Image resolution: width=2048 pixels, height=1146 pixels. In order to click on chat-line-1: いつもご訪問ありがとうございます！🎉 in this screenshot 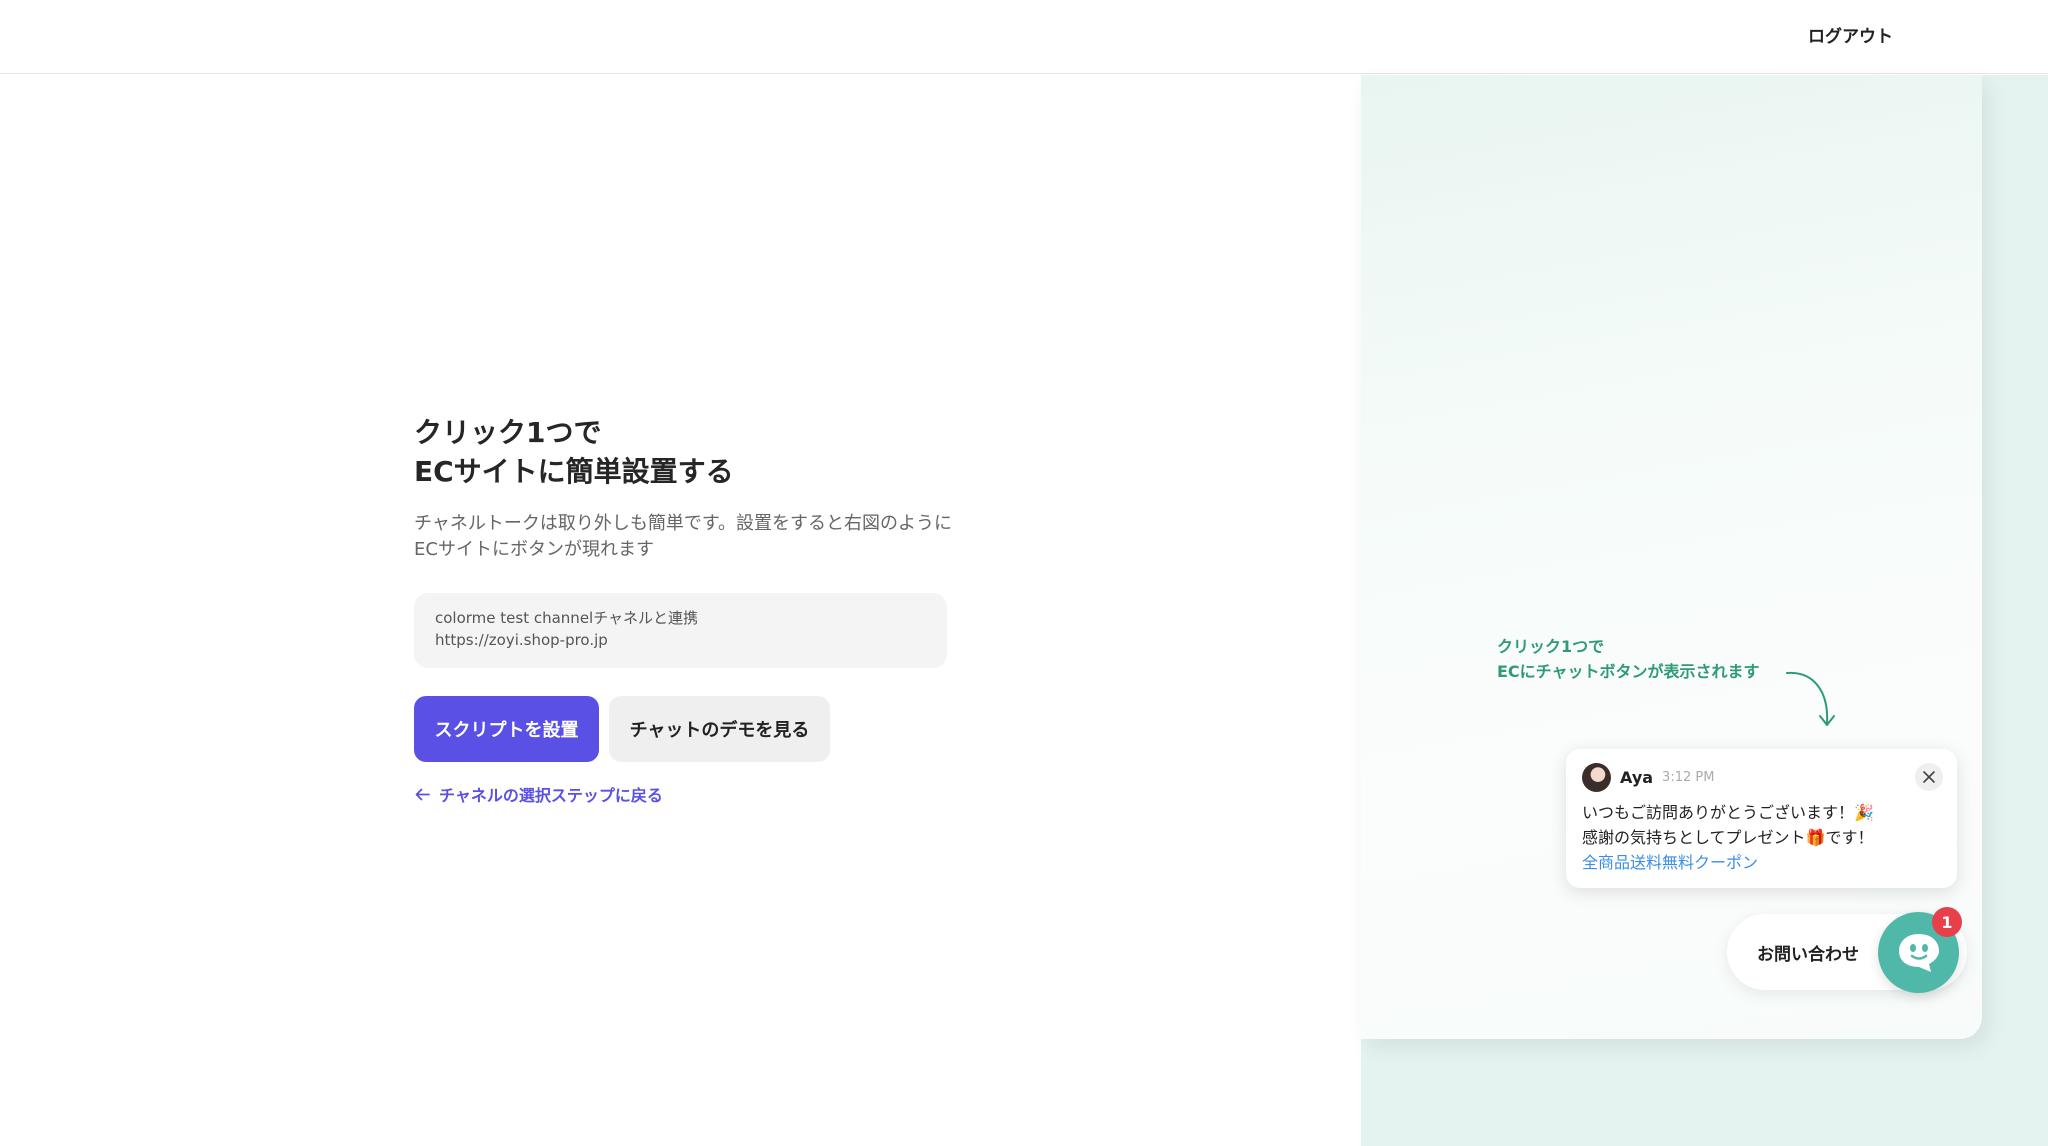, I will do `click(1728, 812)`.